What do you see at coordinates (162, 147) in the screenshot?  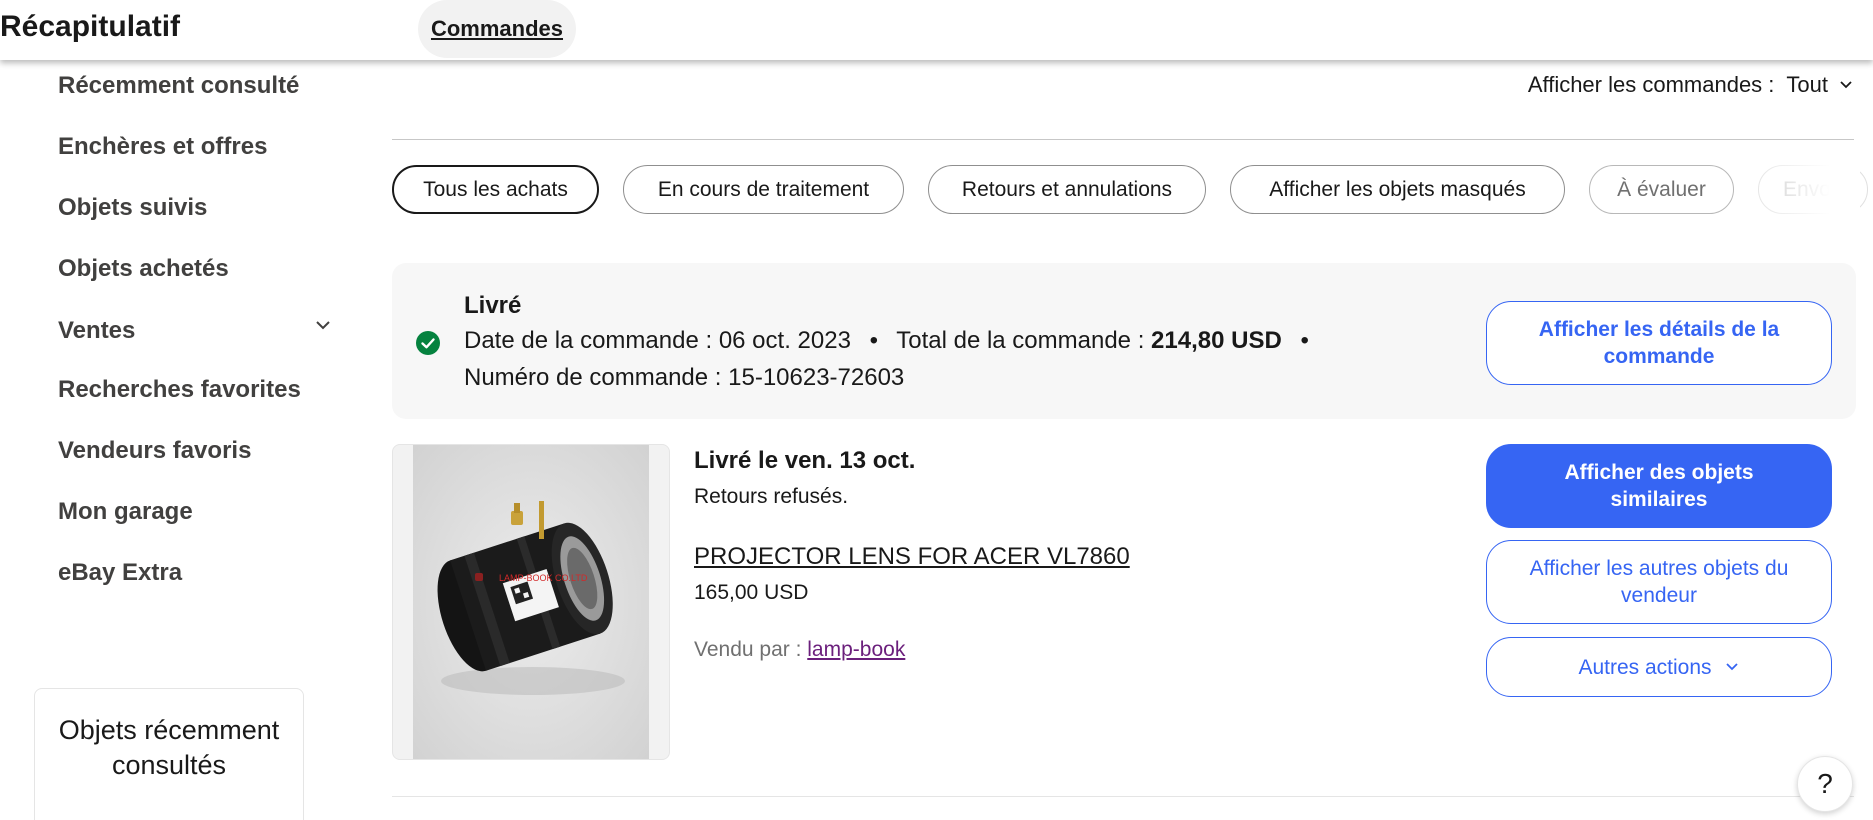 I see `sidebar-item-bids-offers: Enchères et offres` at bounding box center [162, 147].